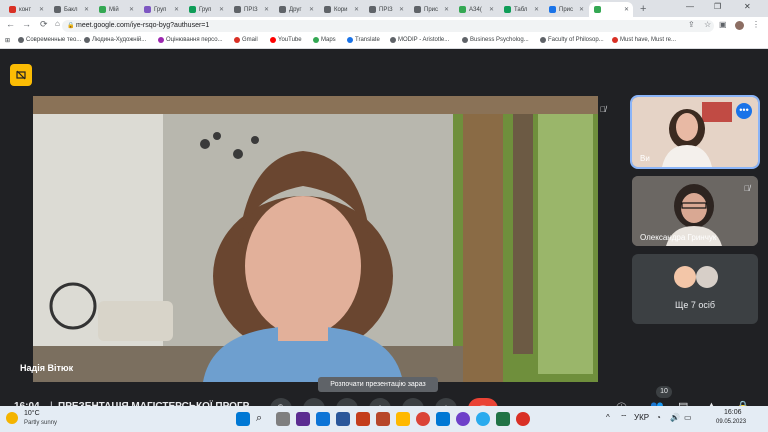  Describe the element at coordinates (246, 40) in the screenshot. I see `bookmark-item: Gmail` at that location.